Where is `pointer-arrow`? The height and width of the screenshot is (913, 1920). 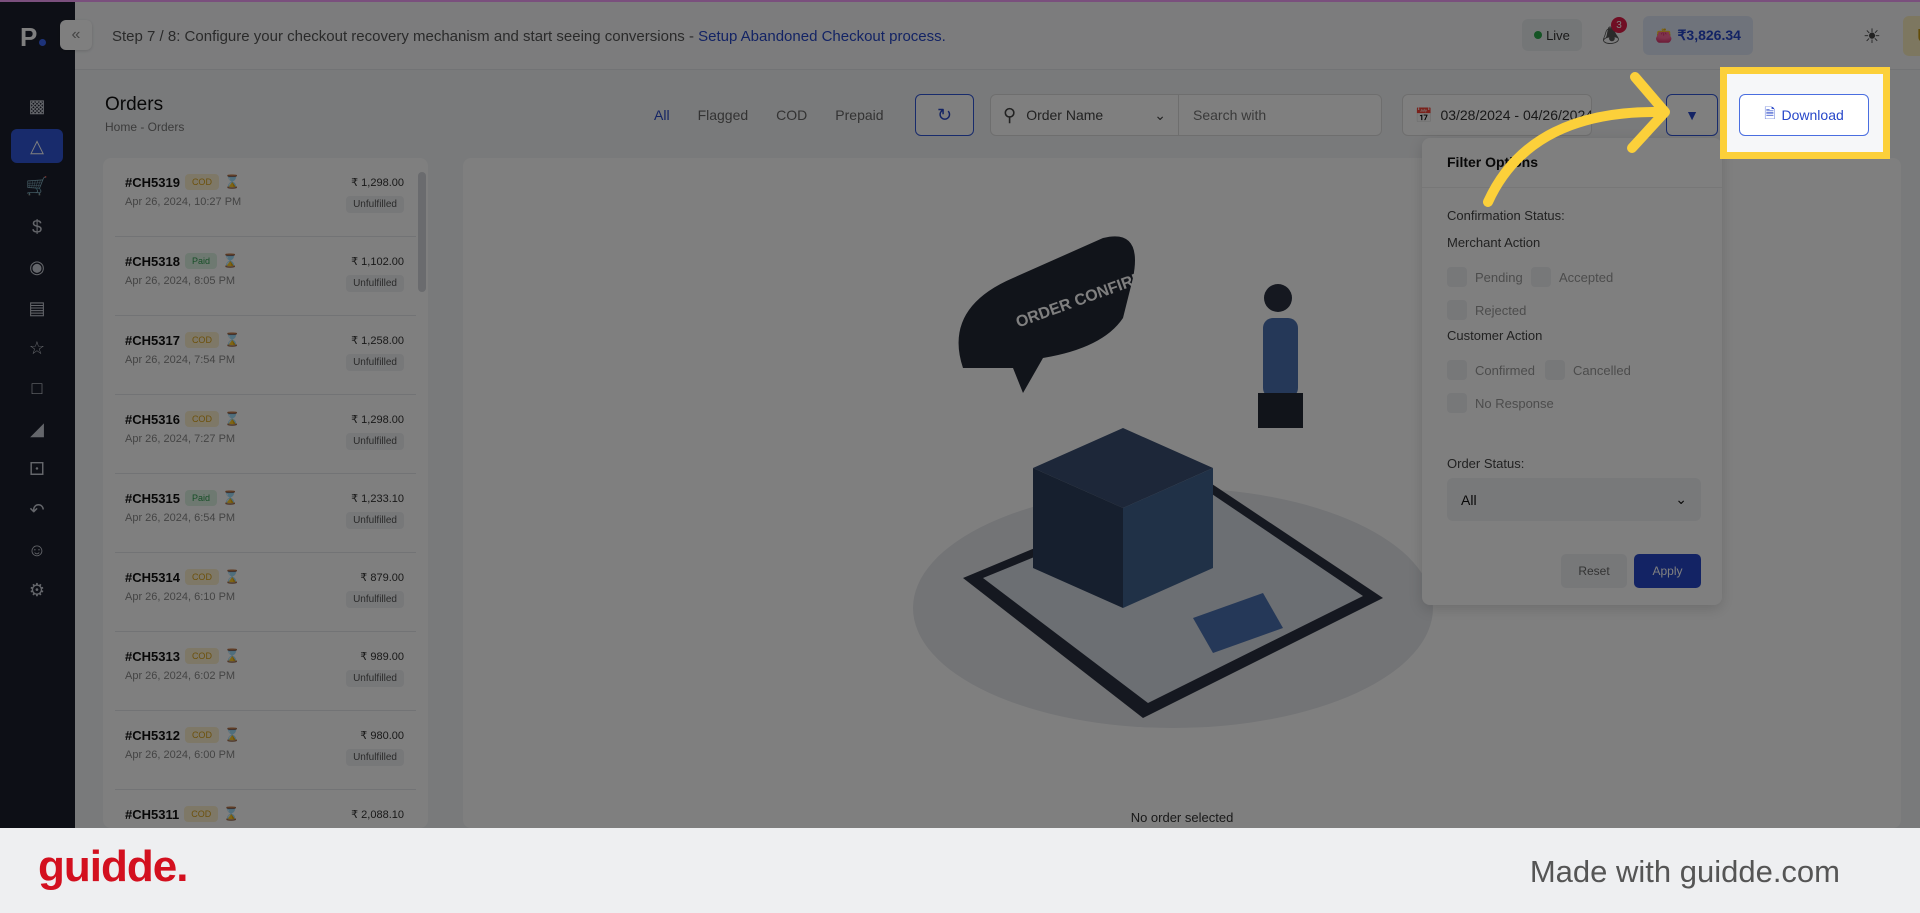
pointer-arrow is located at coordinates (1576, 139).